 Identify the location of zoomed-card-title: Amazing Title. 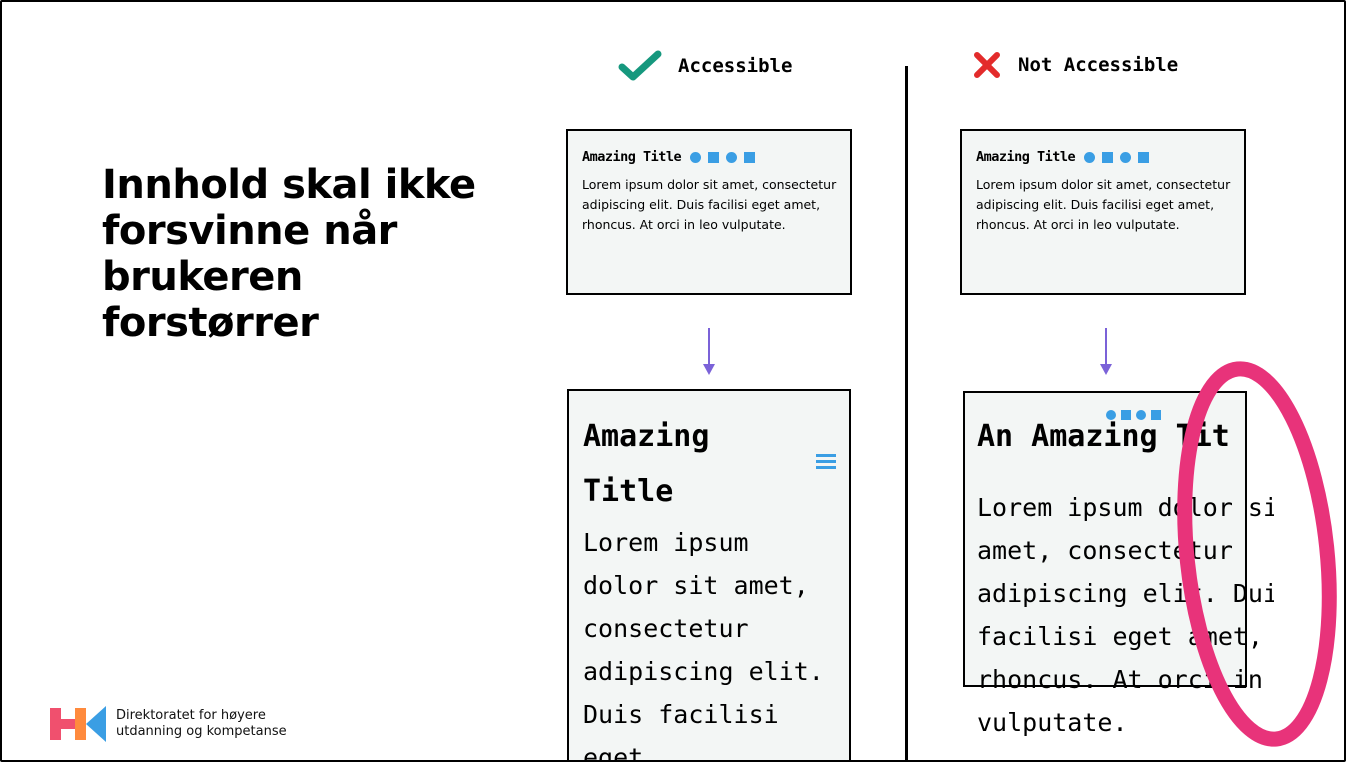
(646, 464).